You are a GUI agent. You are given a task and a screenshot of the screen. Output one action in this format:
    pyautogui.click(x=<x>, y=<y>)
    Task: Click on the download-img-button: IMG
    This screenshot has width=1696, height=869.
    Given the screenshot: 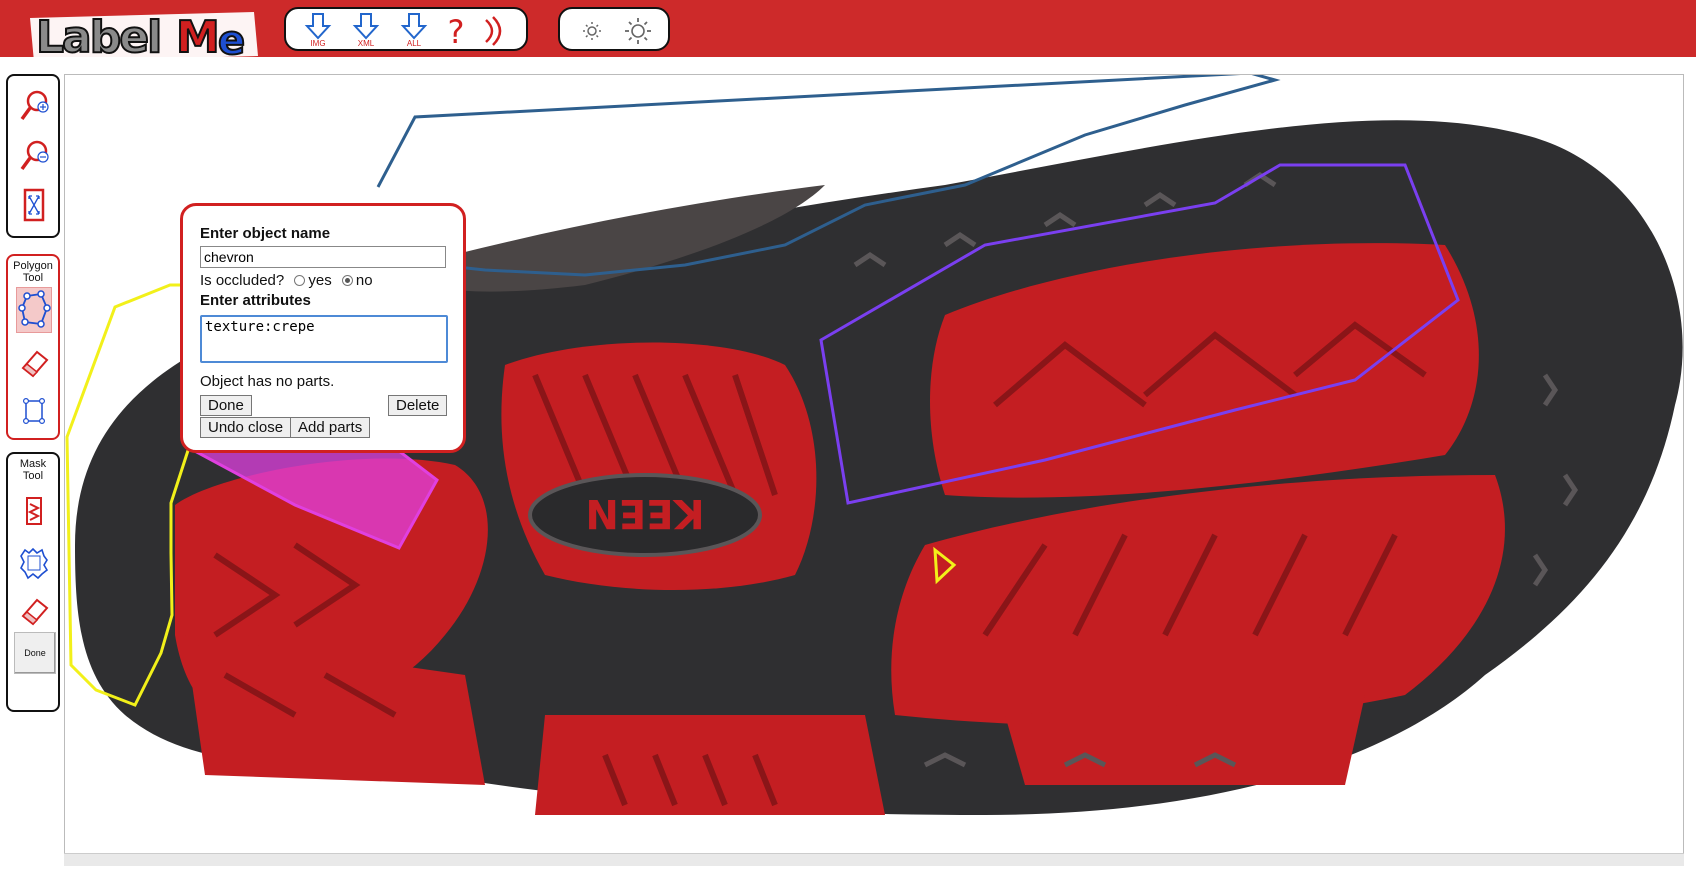 What is the action you would take?
    pyautogui.click(x=318, y=31)
    